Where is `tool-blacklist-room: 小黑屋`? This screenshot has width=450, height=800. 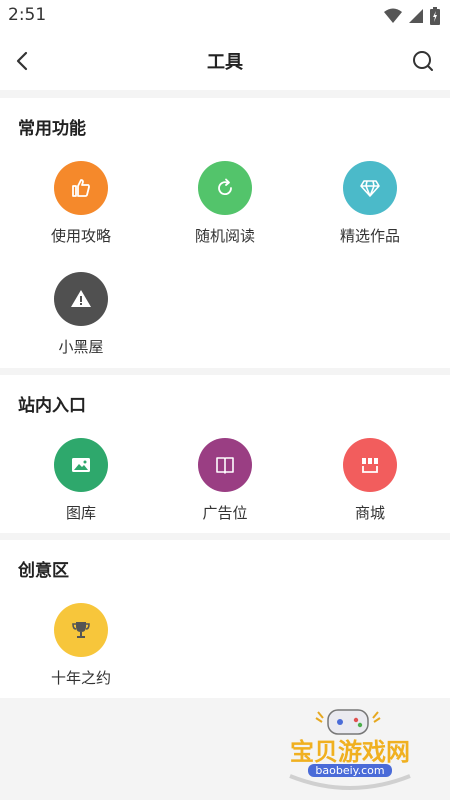 tool-blacklist-room: 小黑屋 is located at coordinates (81, 314).